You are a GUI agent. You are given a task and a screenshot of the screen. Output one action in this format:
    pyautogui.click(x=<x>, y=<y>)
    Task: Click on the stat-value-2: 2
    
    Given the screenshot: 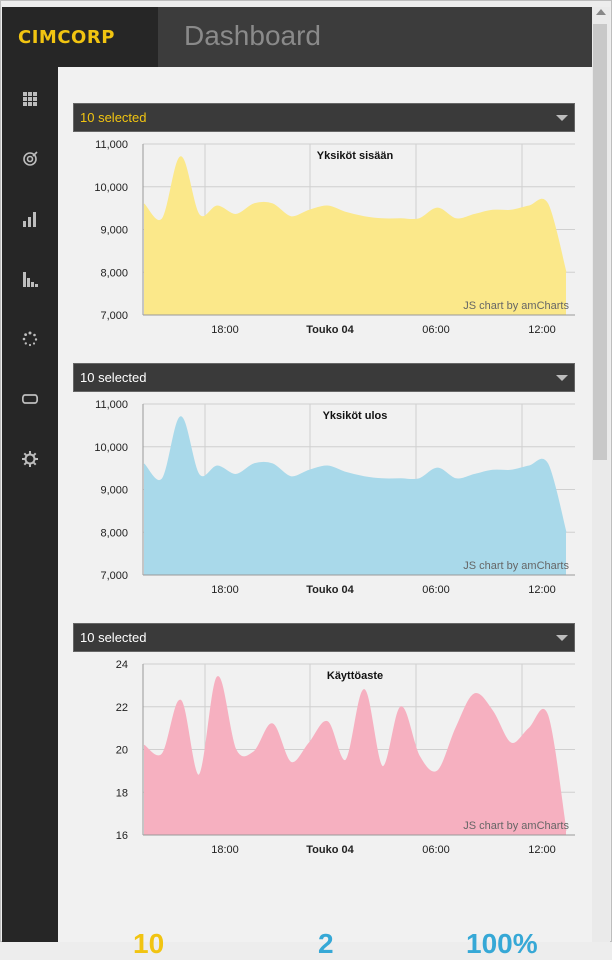 What is the action you would take?
    pyautogui.click(x=326, y=943)
    